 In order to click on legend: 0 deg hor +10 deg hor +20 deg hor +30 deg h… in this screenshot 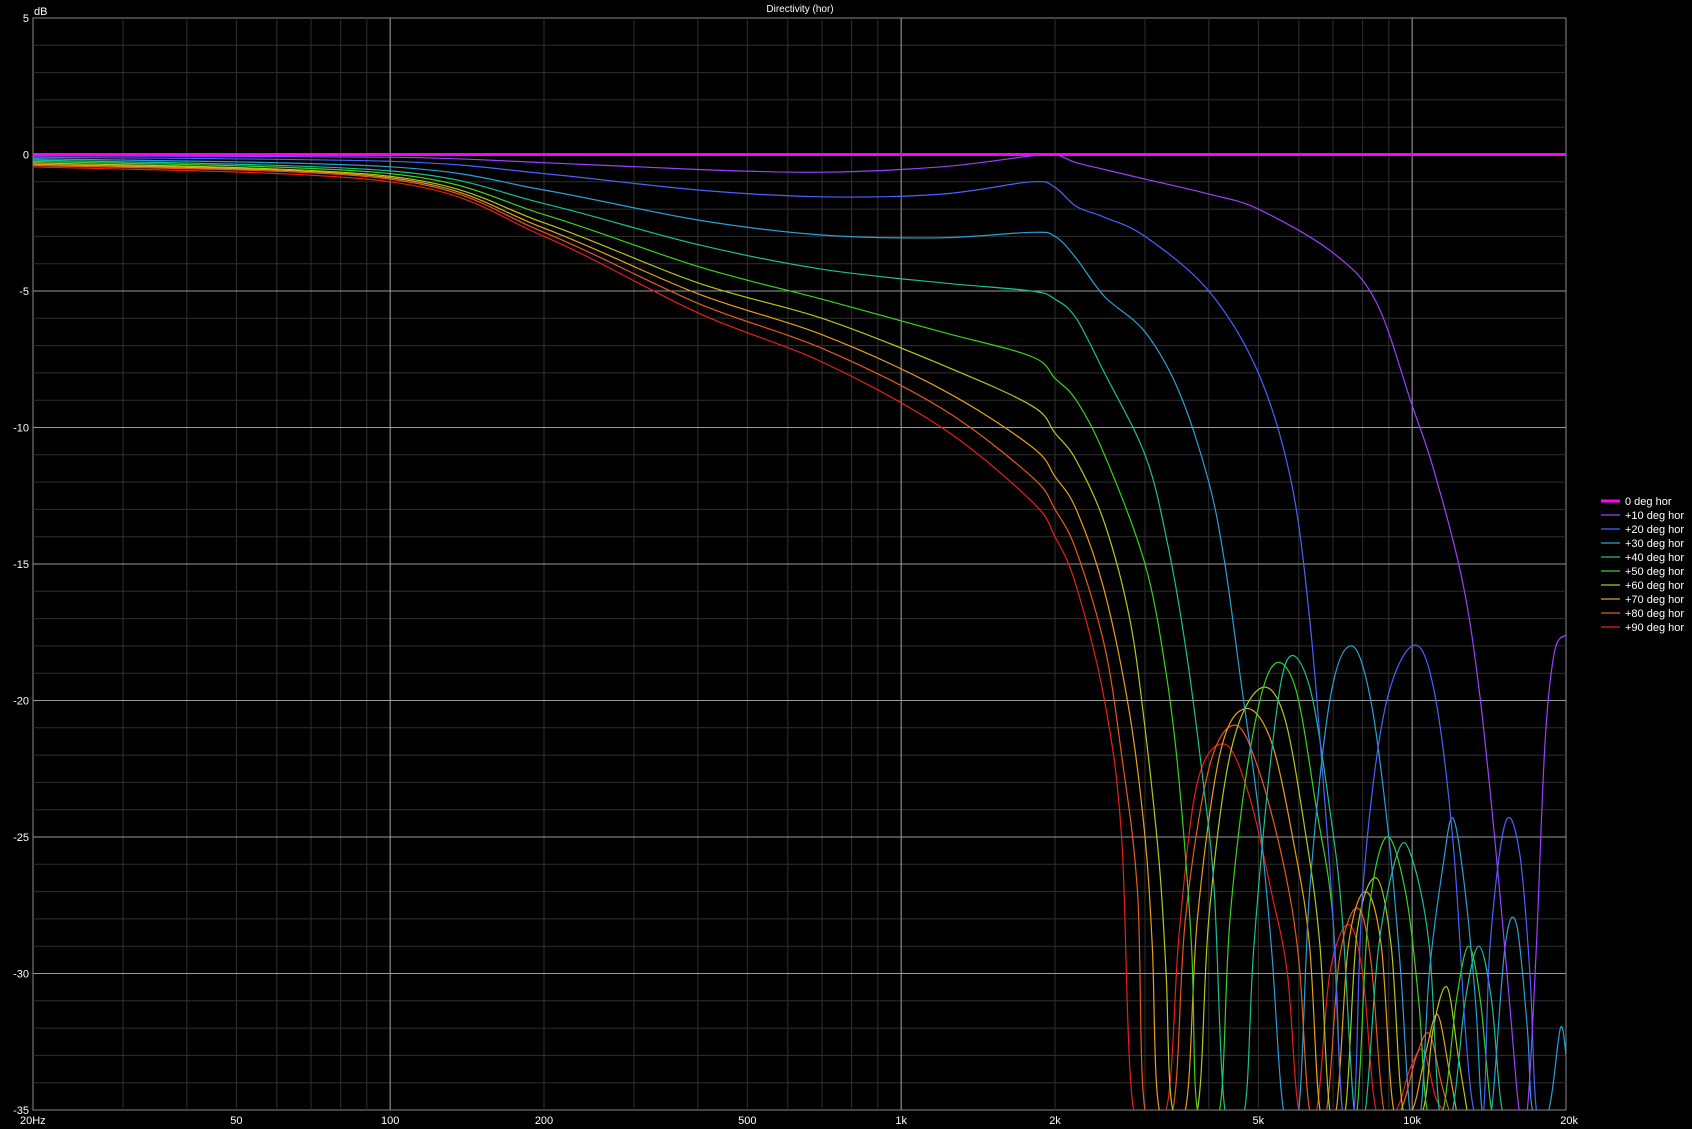, I will do `click(1642, 565)`.